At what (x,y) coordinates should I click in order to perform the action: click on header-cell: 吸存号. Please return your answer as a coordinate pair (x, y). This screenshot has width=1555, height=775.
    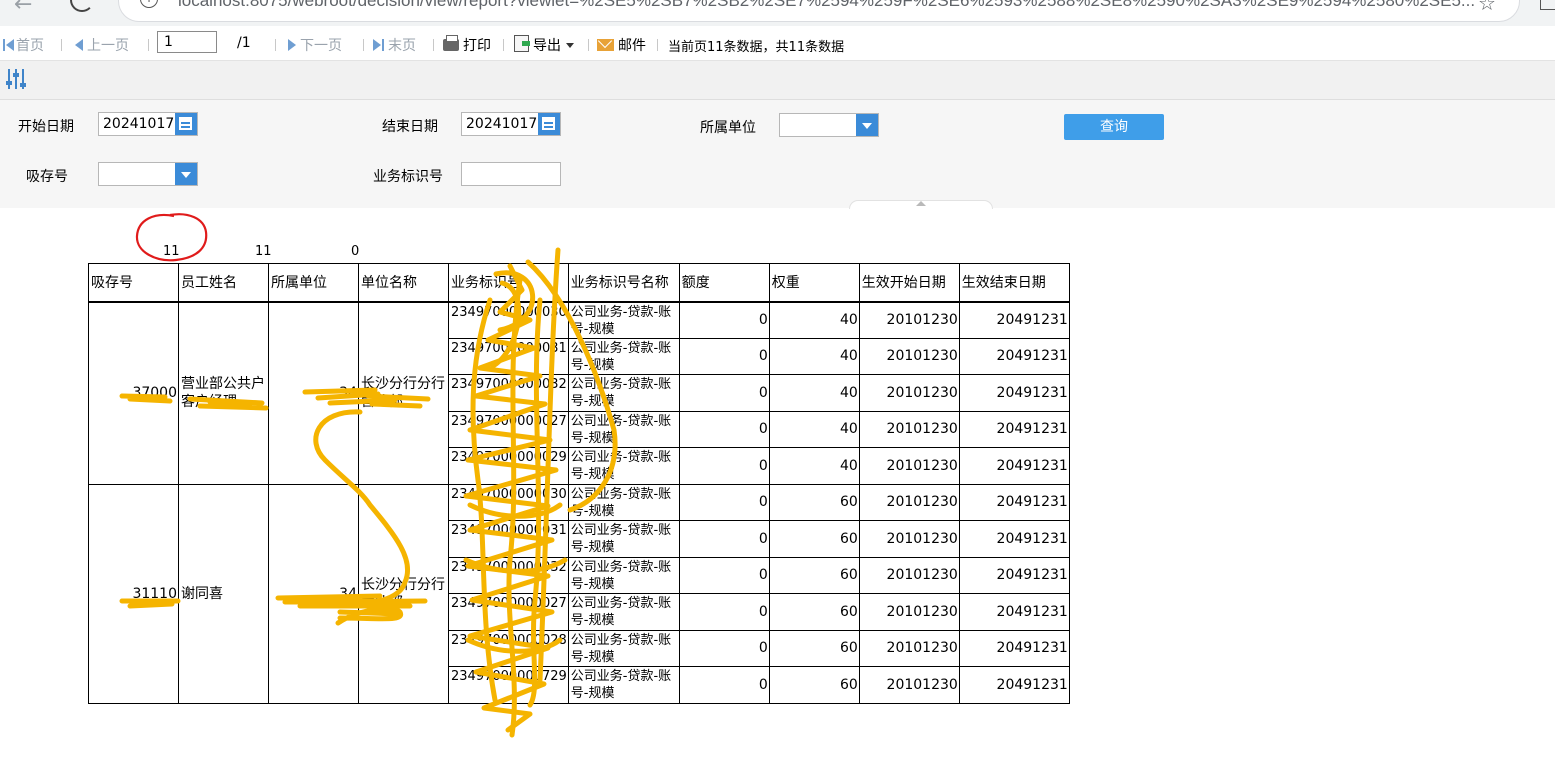
    Looking at the image, I should click on (133, 283).